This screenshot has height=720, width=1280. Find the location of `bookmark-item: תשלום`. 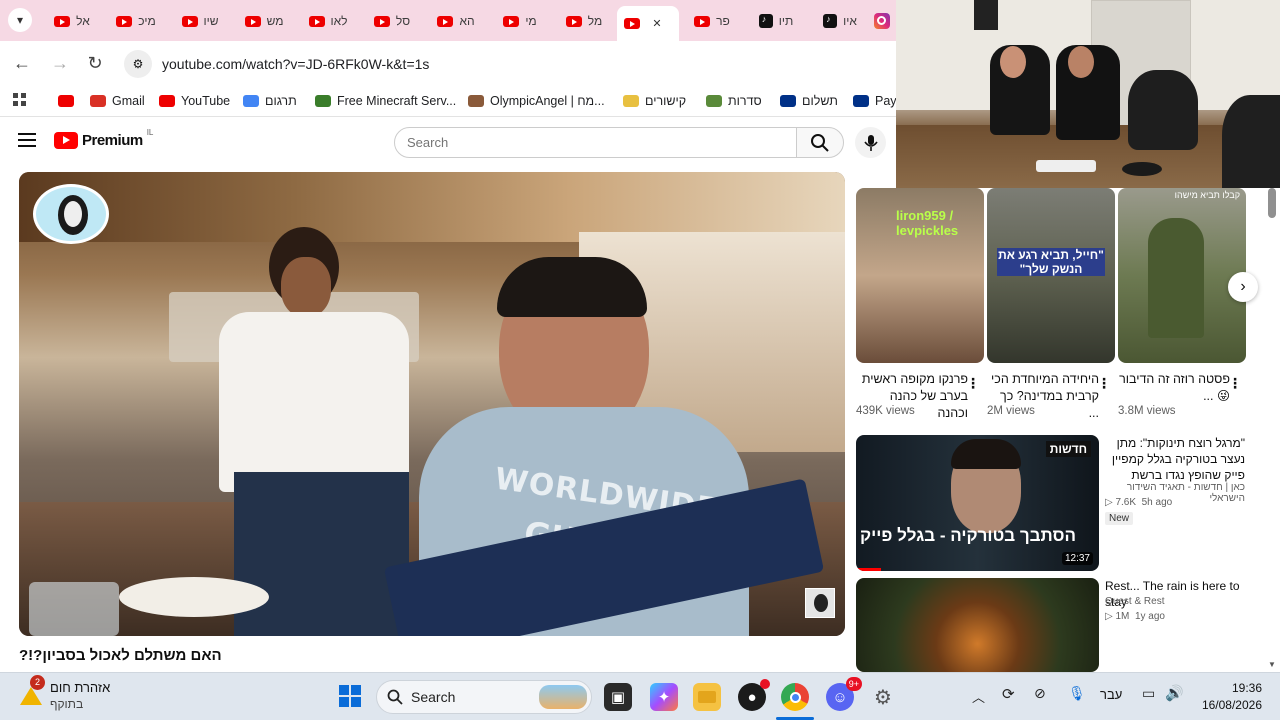

bookmark-item: תשלום is located at coordinates (809, 101).